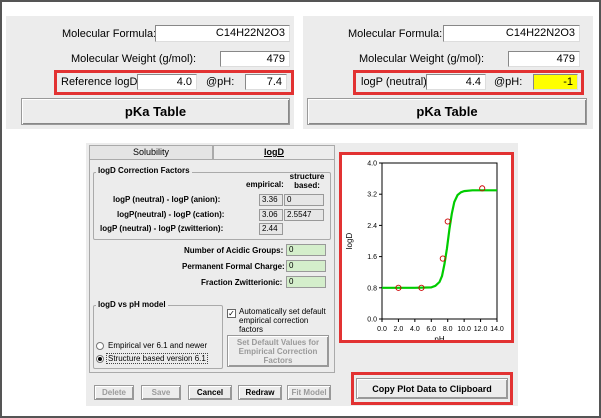 The width and height of the screenshot is (601, 418). Describe the element at coordinates (447, 111) in the screenshot. I see `pka-table-button-right: pKa Table` at that location.